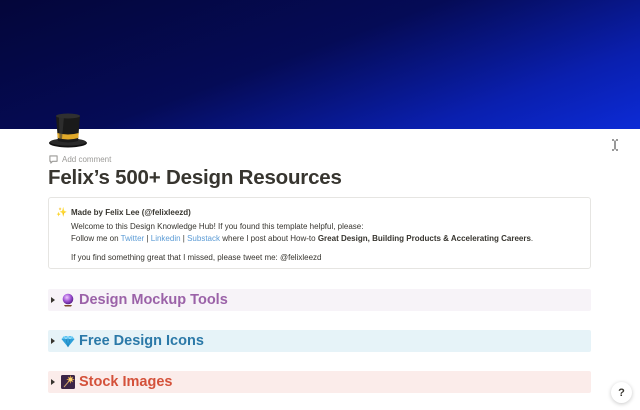 Image resolution: width=640 pixels, height=410 pixels. What do you see at coordinates (319, 382) in the screenshot?
I see `toggle-stock-images: Stock Images` at bounding box center [319, 382].